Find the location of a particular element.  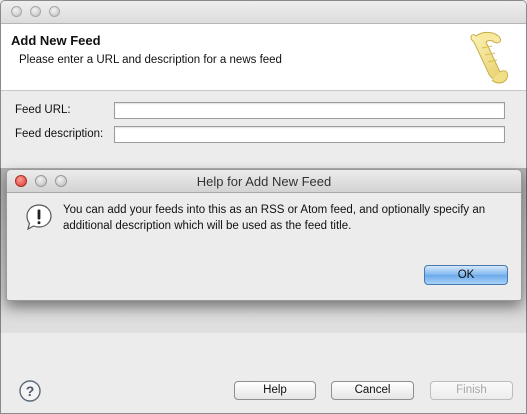

question-icon: ? is located at coordinates (30, 391).